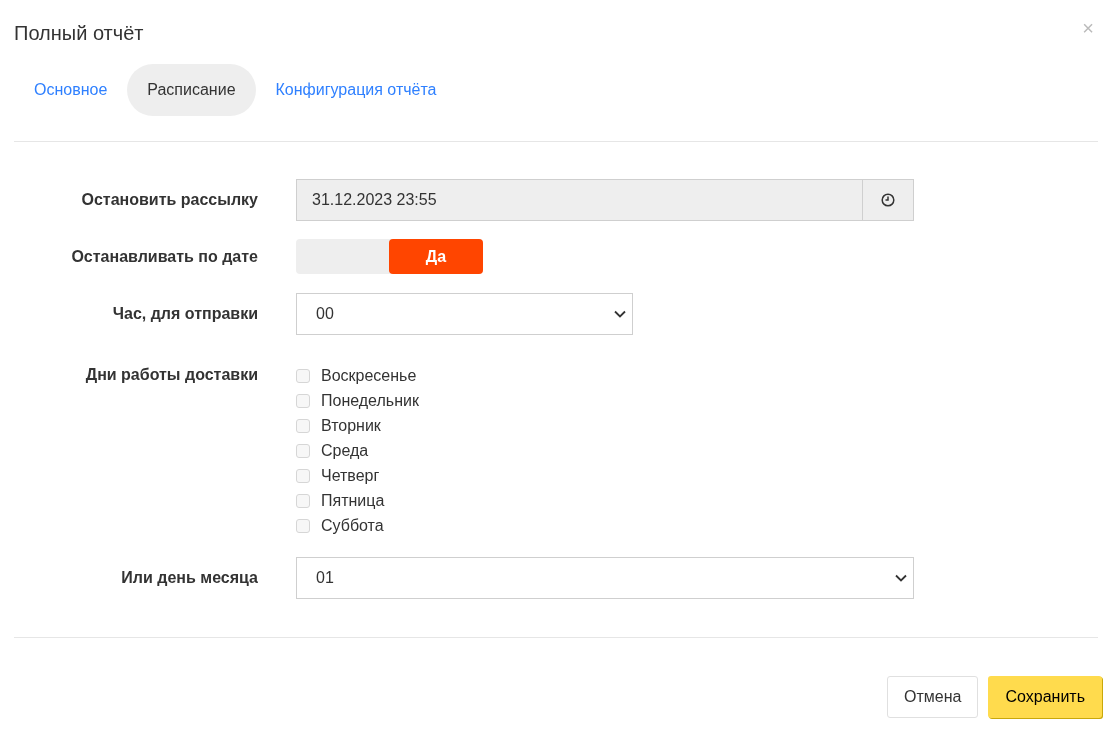 This screenshot has height=735, width=1112. What do you see at coordinates (71, 90) in the screenshot?
I see `tab: Основное` at bounding box center [71, 90].